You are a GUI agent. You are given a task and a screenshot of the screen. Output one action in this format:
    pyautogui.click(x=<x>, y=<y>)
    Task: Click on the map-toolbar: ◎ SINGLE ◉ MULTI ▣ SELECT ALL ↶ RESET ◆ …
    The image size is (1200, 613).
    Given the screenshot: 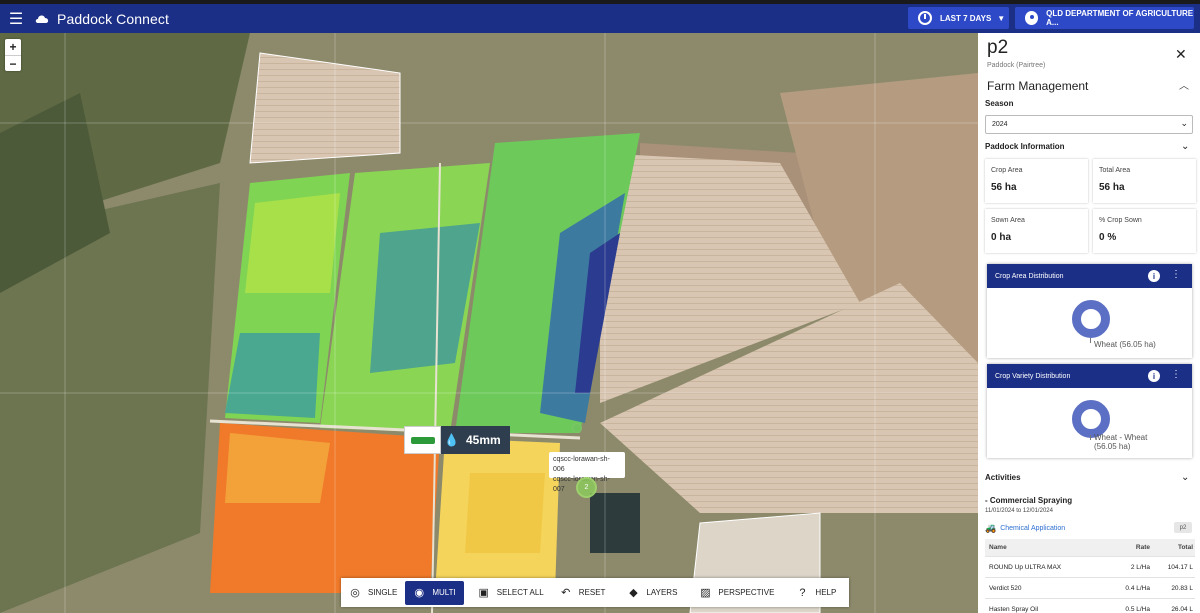 What is the action you would take?
    pyautogui.click(x=595, y=592)
    